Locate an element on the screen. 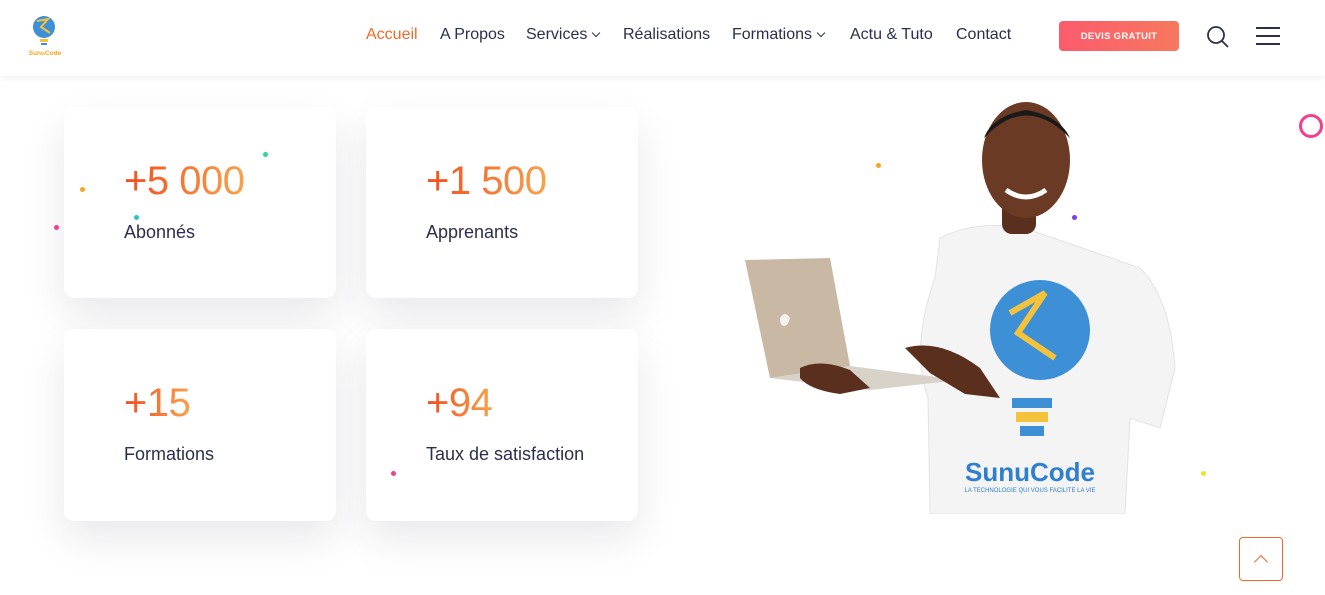  stat-value: +15 is located at coordinates (157, 403).